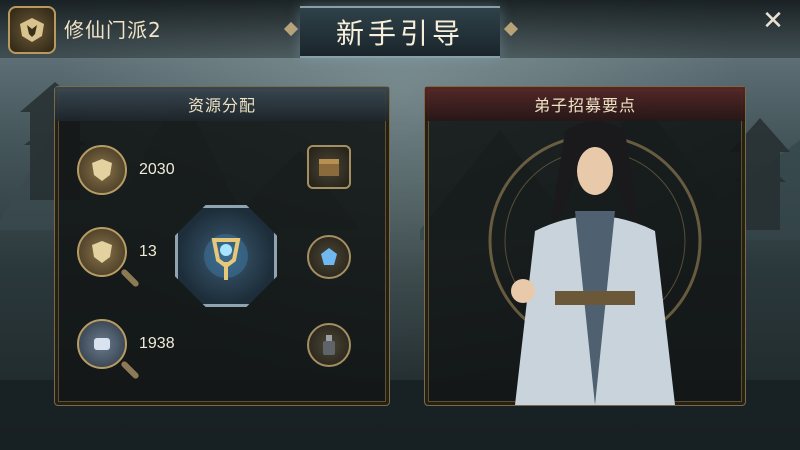 The image size is (800, 450). What do you see at coordinates (157, 343) in the screenshot?
I see `resource-value-3: 1938` at bounding box center [157, 343].